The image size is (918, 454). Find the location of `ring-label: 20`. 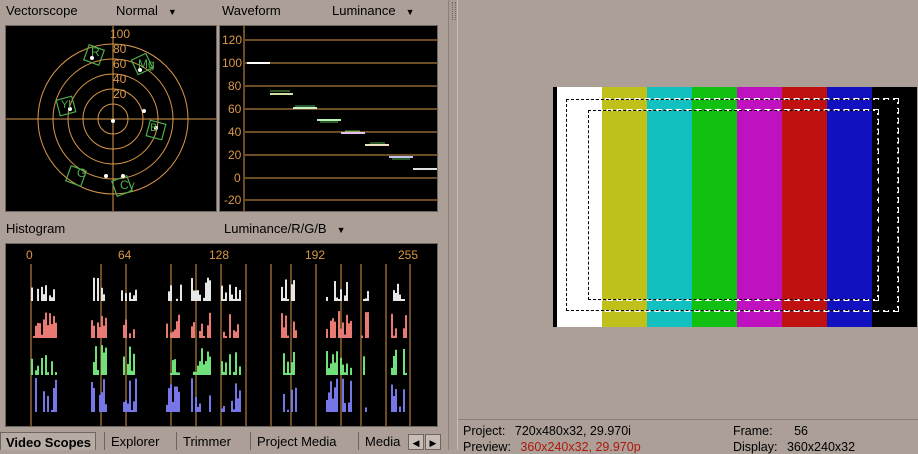

ring-label: 20 is located at coordinates (120, 94).